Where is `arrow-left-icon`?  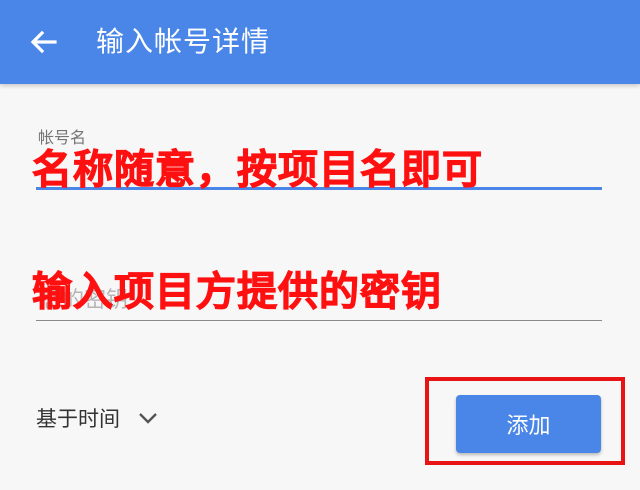
arrow-left-icon is located at coordinates (43, 42).